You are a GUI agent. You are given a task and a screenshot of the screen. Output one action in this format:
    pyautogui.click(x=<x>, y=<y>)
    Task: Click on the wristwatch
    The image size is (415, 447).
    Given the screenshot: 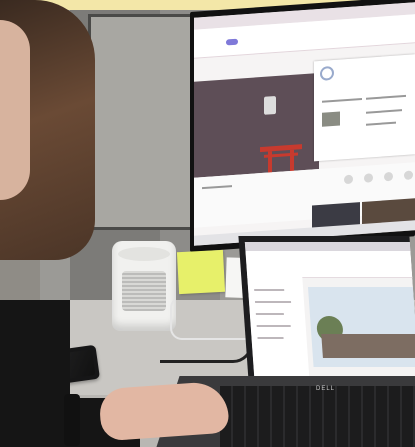 What is the action you would take?
    pyautogui.click(x=72, y=420)
    